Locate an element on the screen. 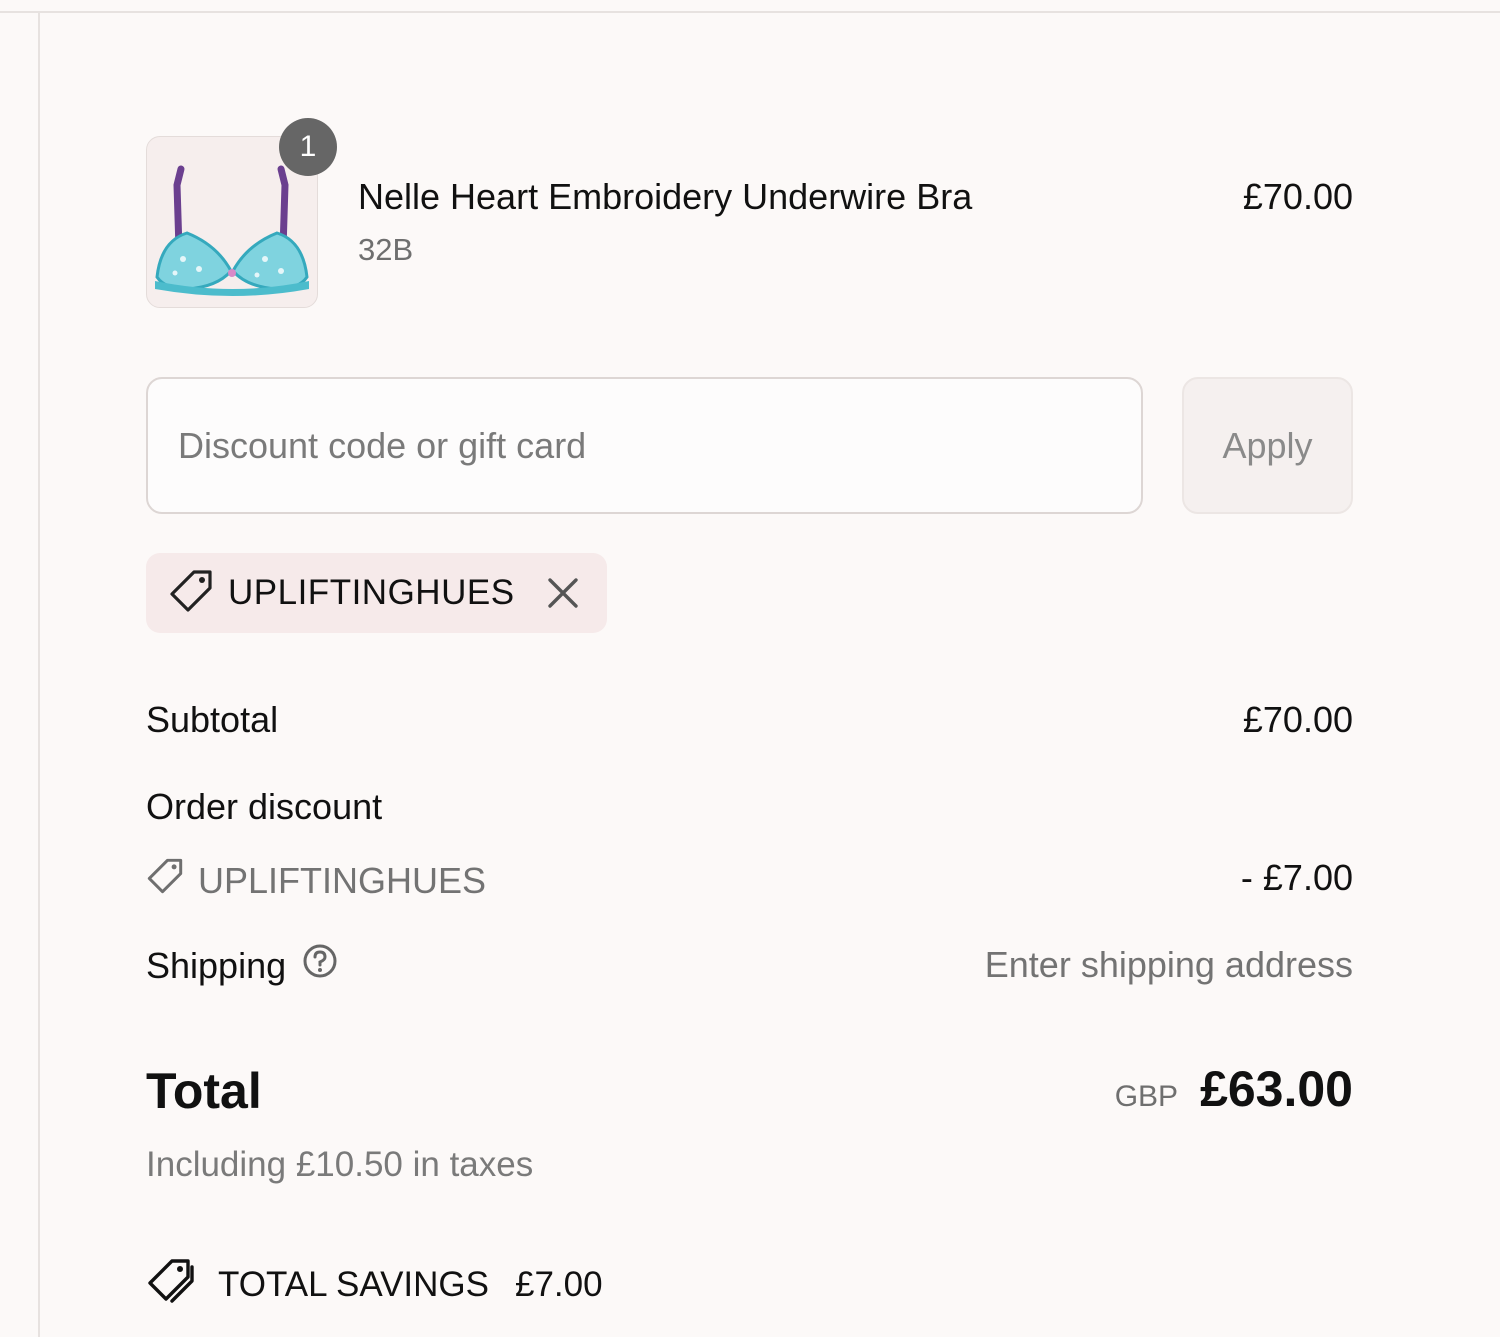 The width and height of the screenshot is (1500, 1337). total-savings: TOTAL SAVINGS £7.00 is located at coordinates (374, 1284).